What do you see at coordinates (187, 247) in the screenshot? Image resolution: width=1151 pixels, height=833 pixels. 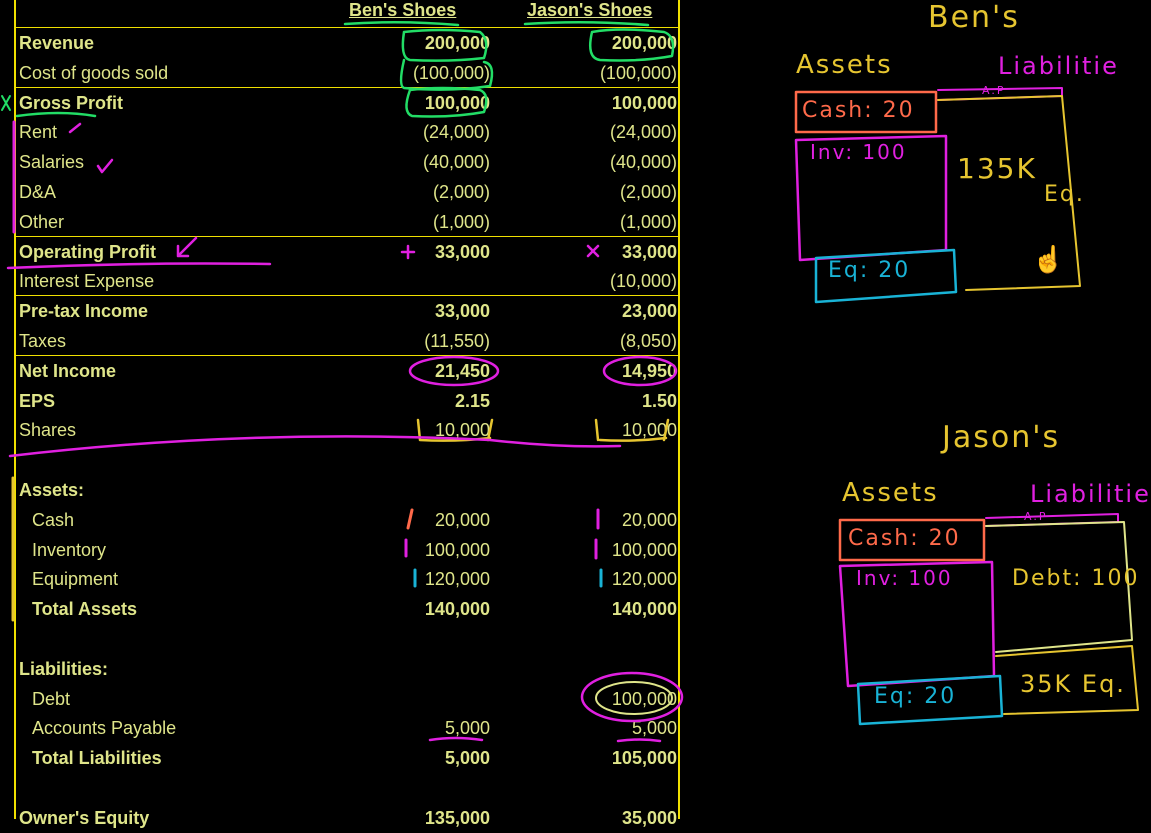 I see `arrow-mark` at bounding box center [187, 247].